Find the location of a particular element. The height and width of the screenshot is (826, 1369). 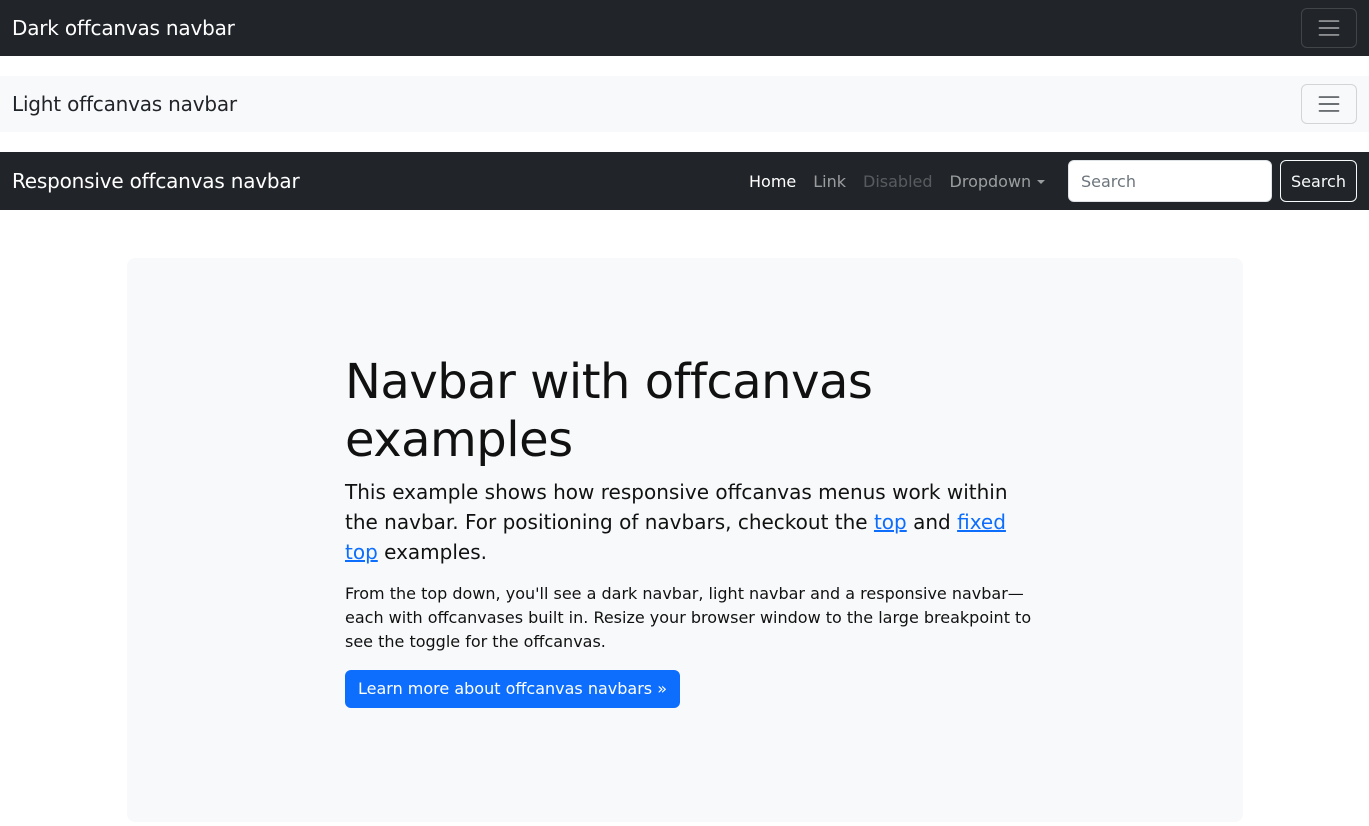

nav-link-disabled: Disabled is located at coordinates (898, 181).